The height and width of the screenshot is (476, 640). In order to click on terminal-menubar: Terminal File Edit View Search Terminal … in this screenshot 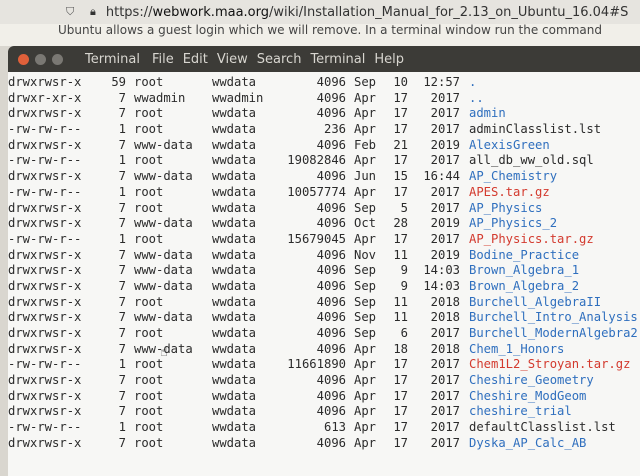, I will do `click(324, 59)`.